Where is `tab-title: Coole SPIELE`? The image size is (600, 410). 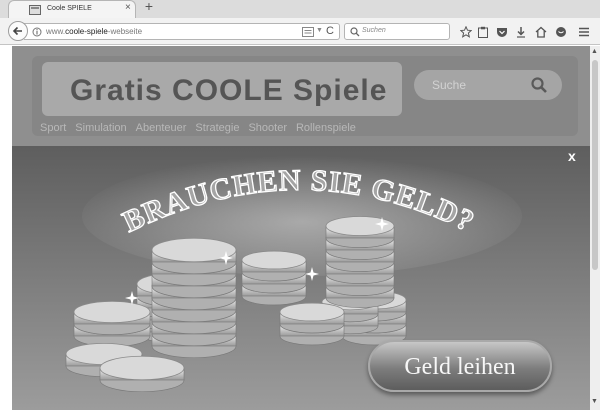
tab-title: Coole SPIELE is located at coordinates (69, 8).